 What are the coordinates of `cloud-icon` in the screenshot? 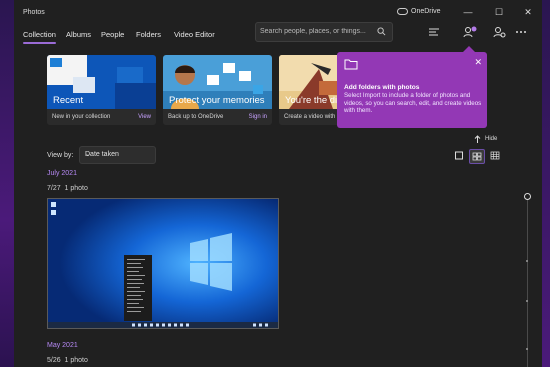 It's located at (402, 11).